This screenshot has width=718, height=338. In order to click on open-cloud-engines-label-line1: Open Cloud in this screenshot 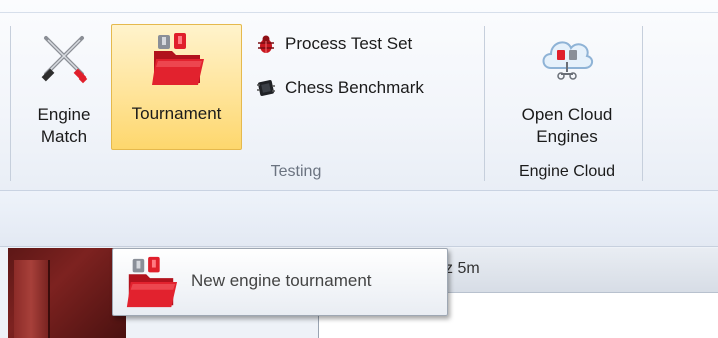, I will do `click(567, 114)`.